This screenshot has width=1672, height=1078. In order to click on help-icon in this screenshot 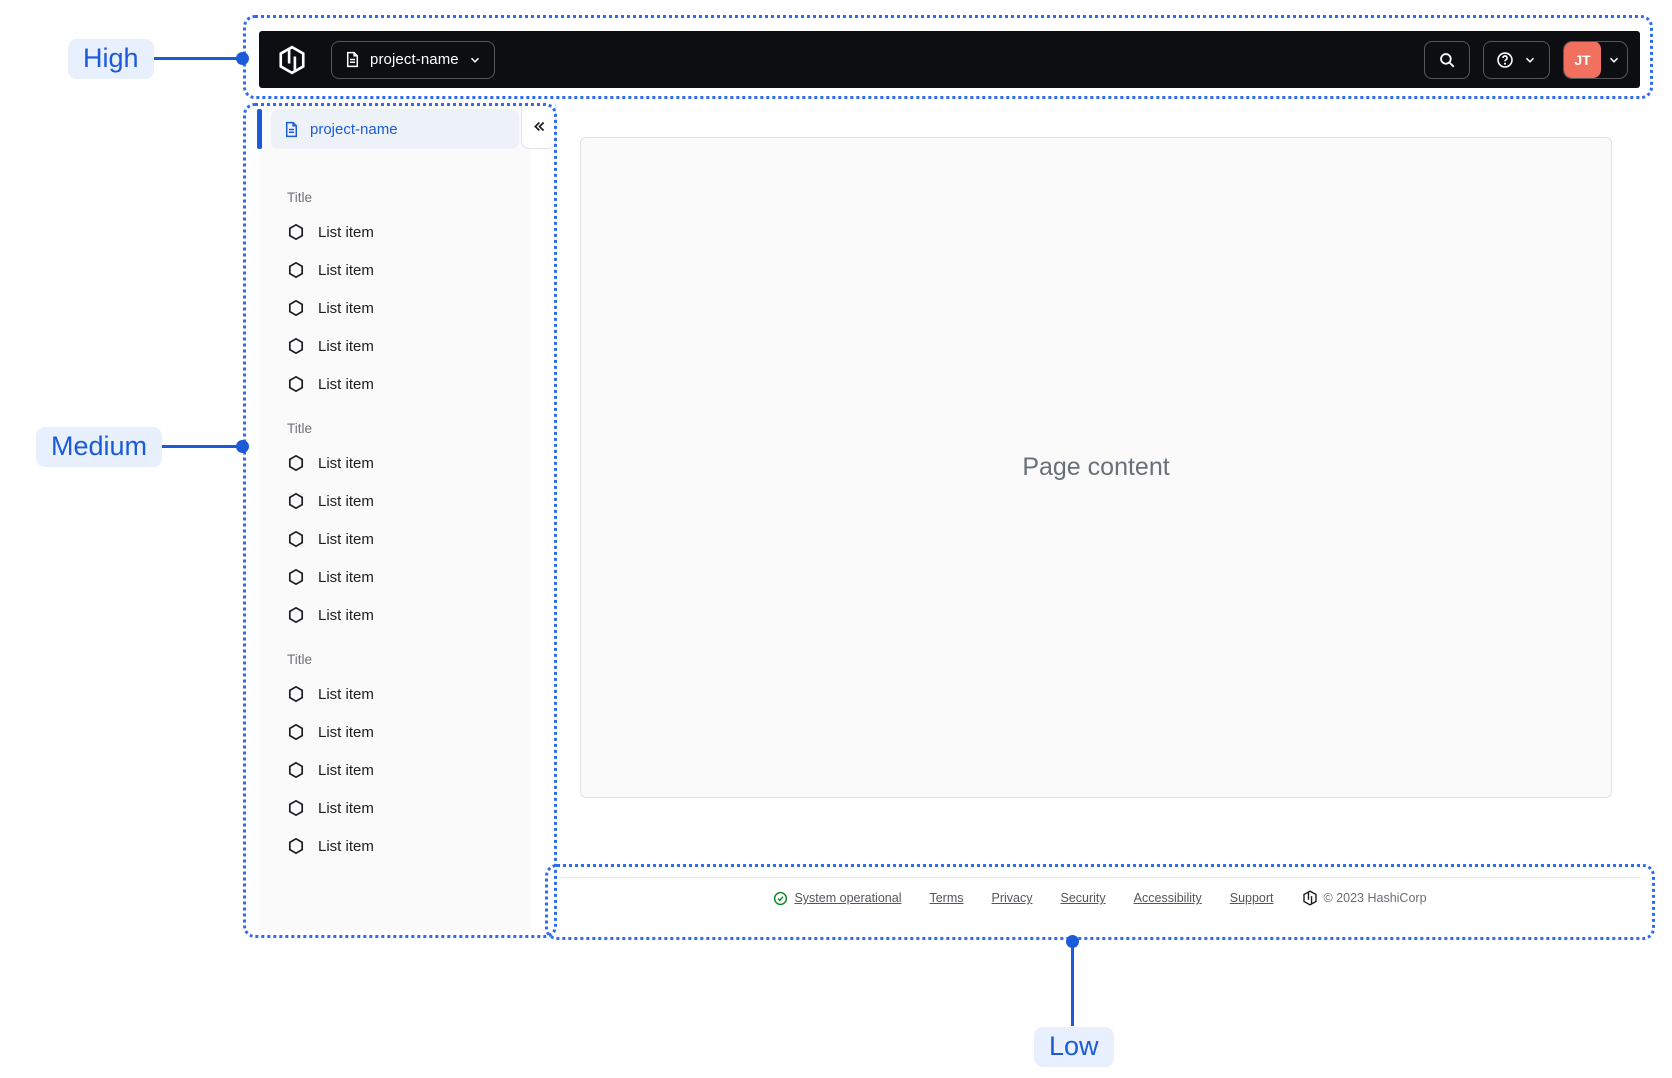, I will do `click(1505, 60)`.